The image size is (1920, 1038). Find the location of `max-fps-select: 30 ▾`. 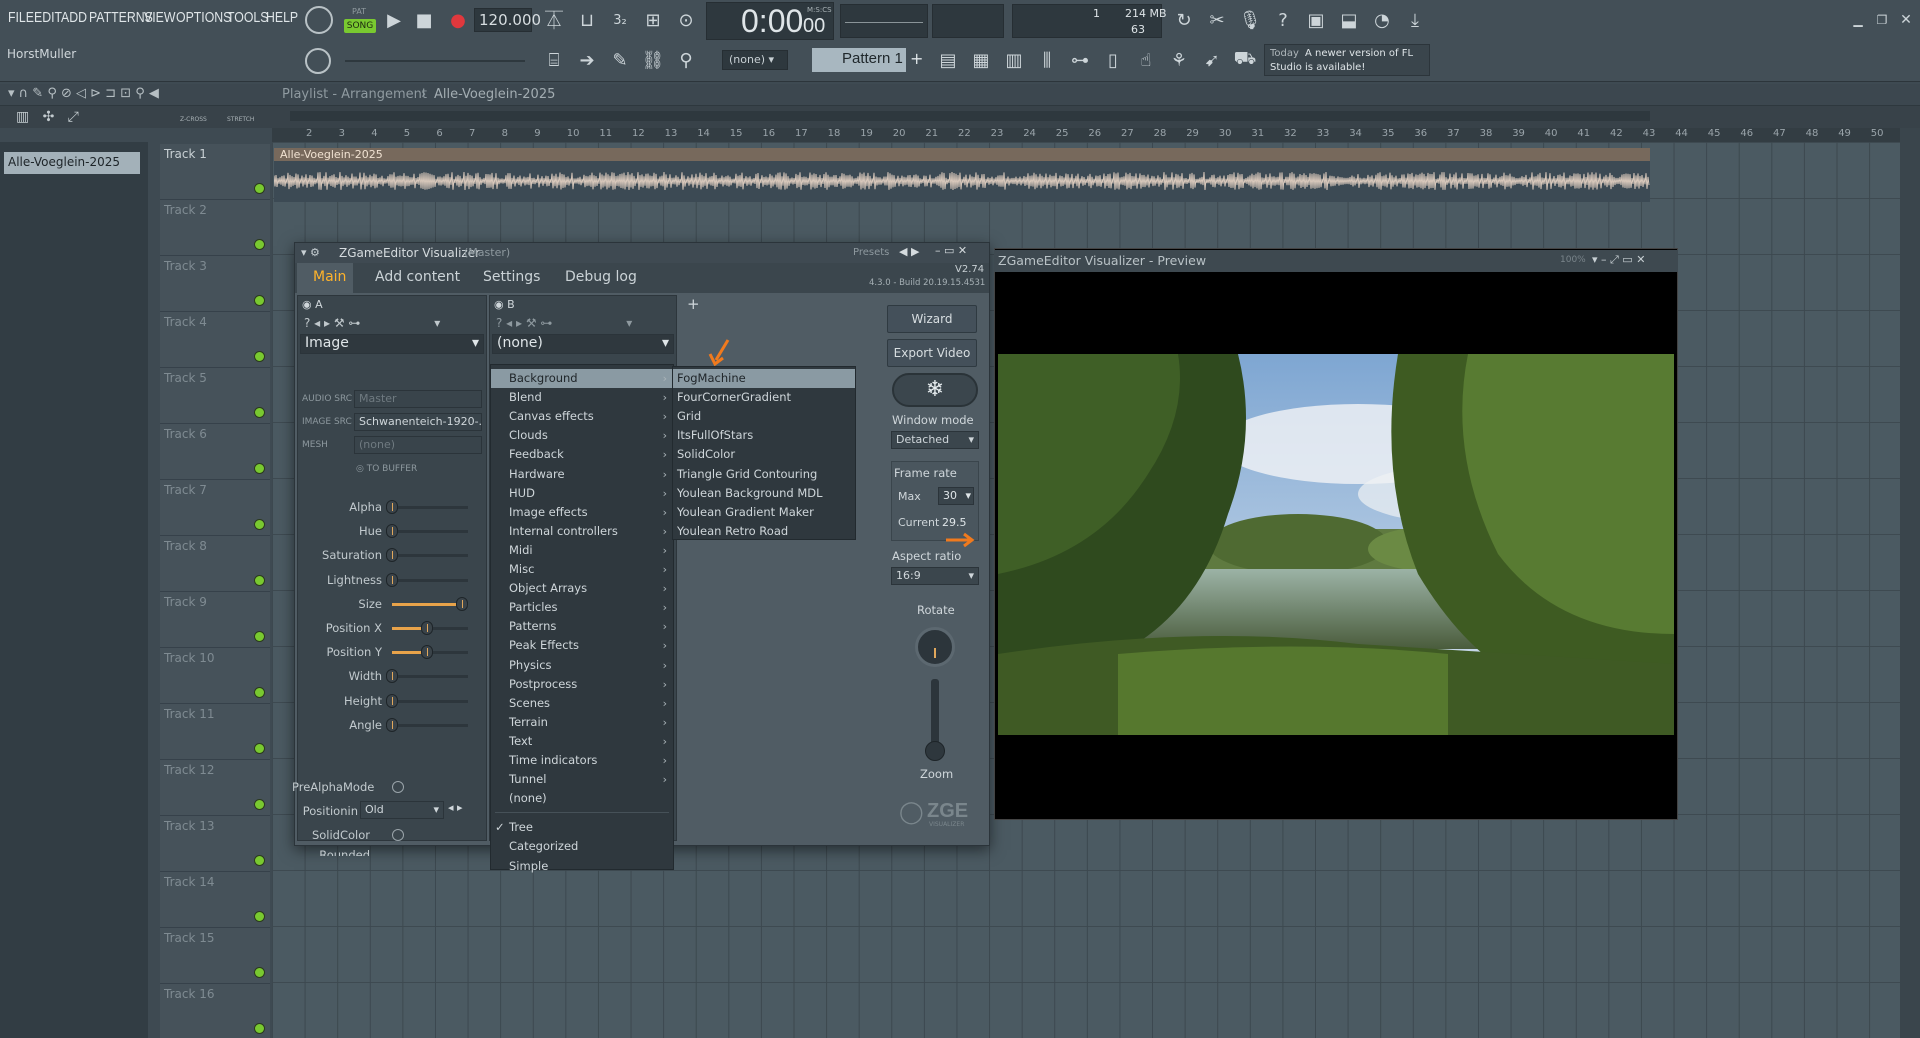

max-fps-select: 30 ▾ is located at coordinates (956, 496).